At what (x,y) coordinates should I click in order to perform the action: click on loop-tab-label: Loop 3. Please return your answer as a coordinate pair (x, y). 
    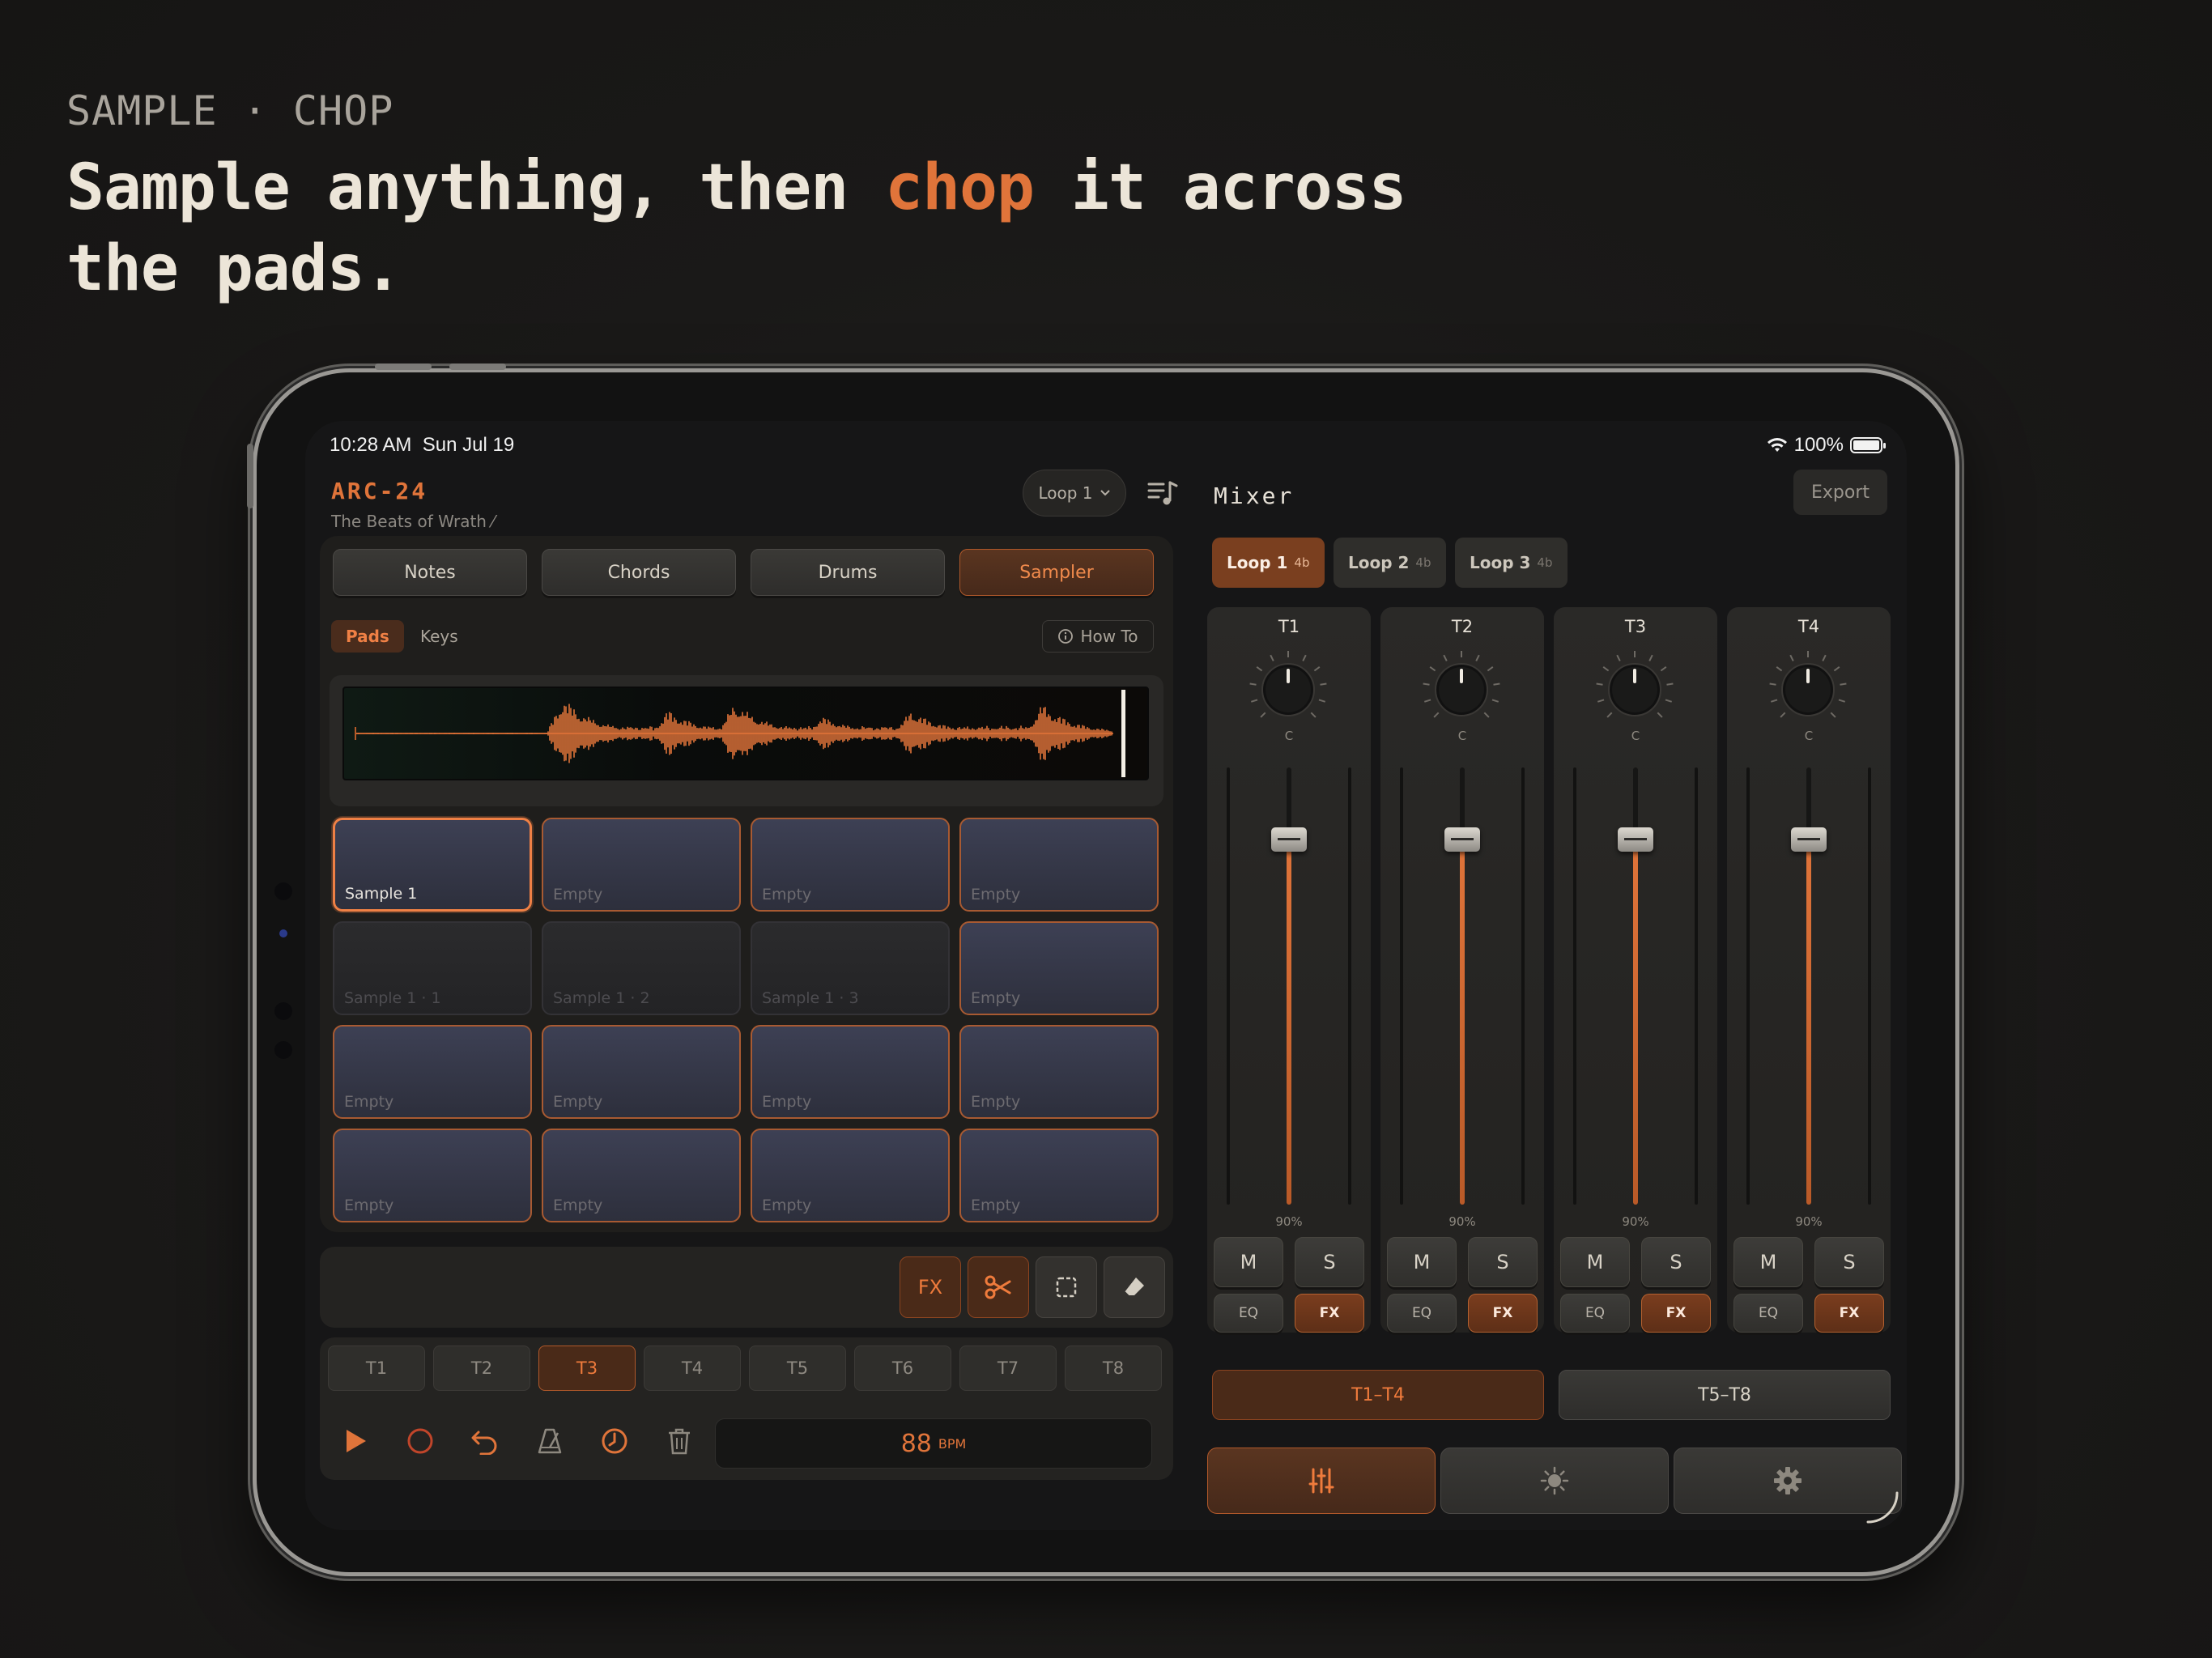
    Looking at the image, I should click on (1500, 562).